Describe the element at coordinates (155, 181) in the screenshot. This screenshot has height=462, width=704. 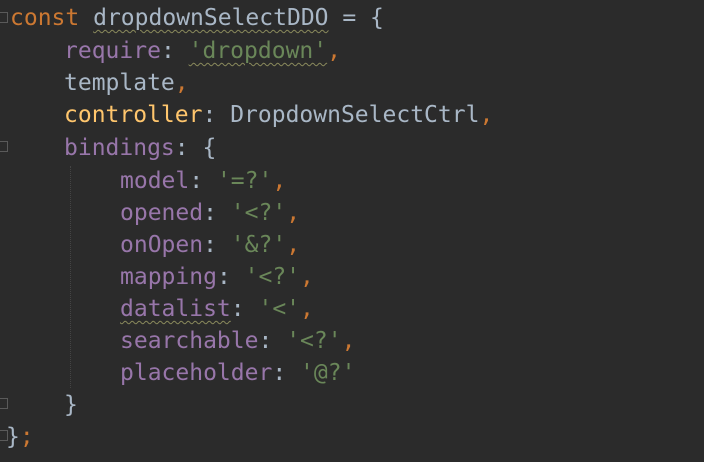
I see `binding-key: model` at that location.